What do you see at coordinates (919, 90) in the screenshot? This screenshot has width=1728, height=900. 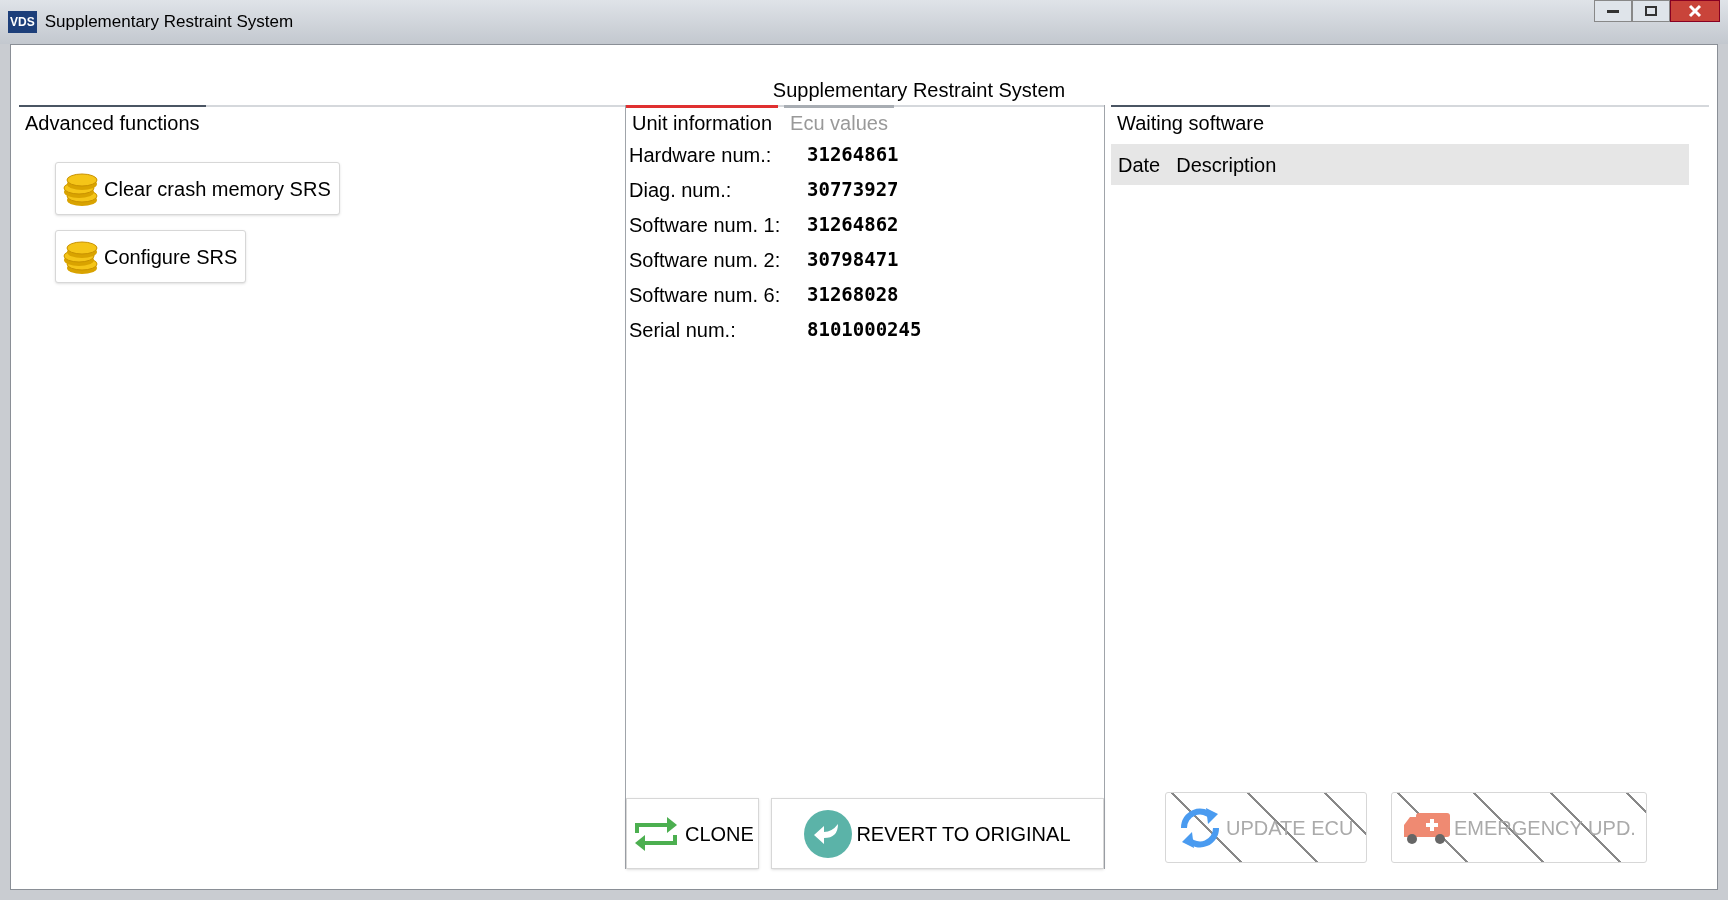 I see `page-title: Supplementary Restraint System` at bounding box center [919, 90].